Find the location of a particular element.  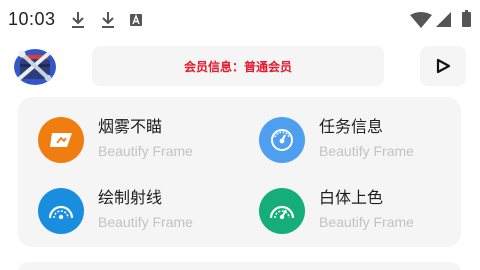

member-info-text: 会员信息：普通会员 is located at coordinates (237, 66).